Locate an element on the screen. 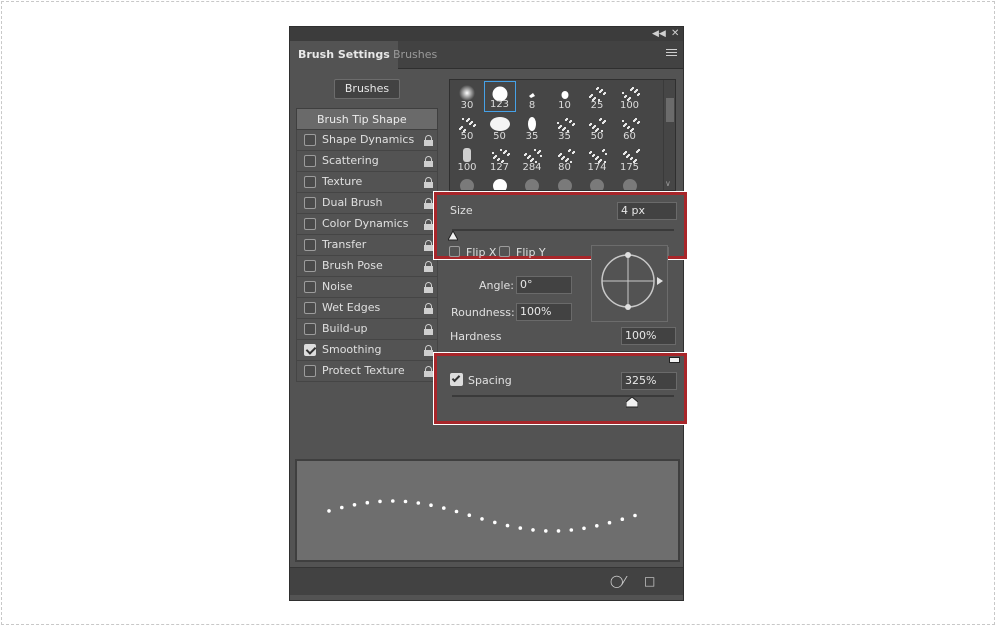  option-scattering: Scattering is located at coordinates (367, 161).